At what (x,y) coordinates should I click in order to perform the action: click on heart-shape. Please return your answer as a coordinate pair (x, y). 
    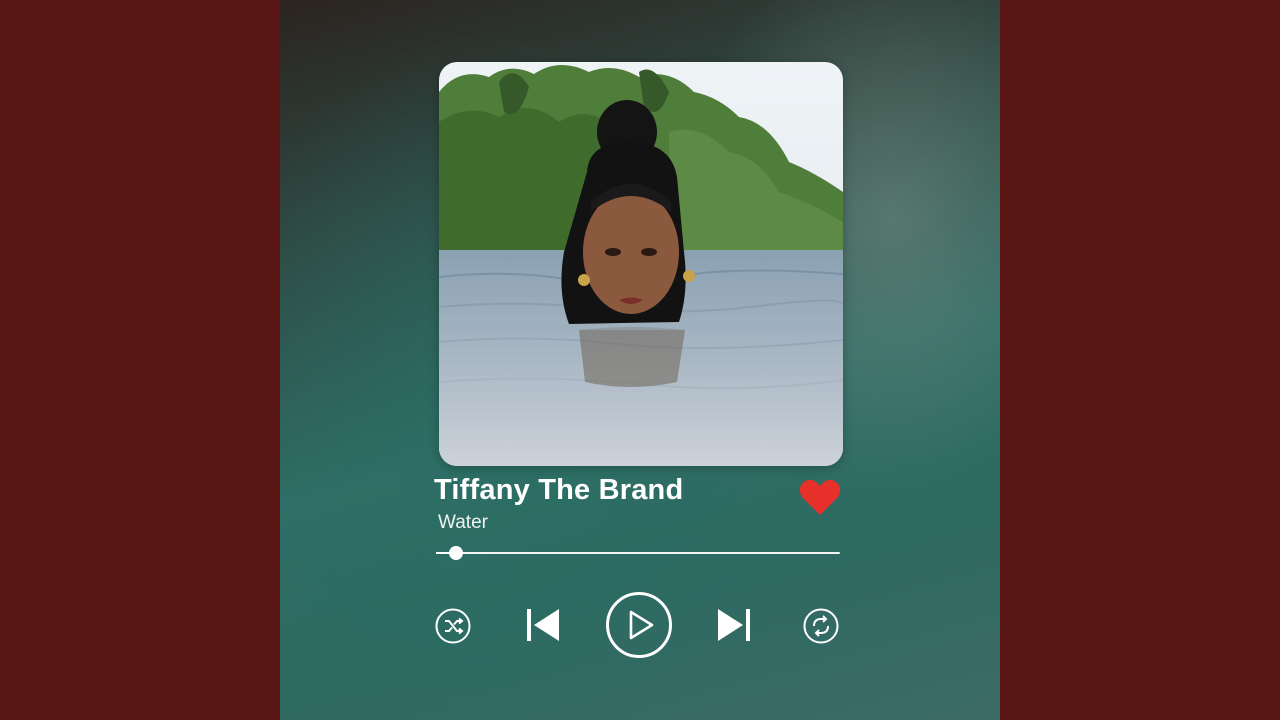
    Looking at the image, I should click on (820, 497).